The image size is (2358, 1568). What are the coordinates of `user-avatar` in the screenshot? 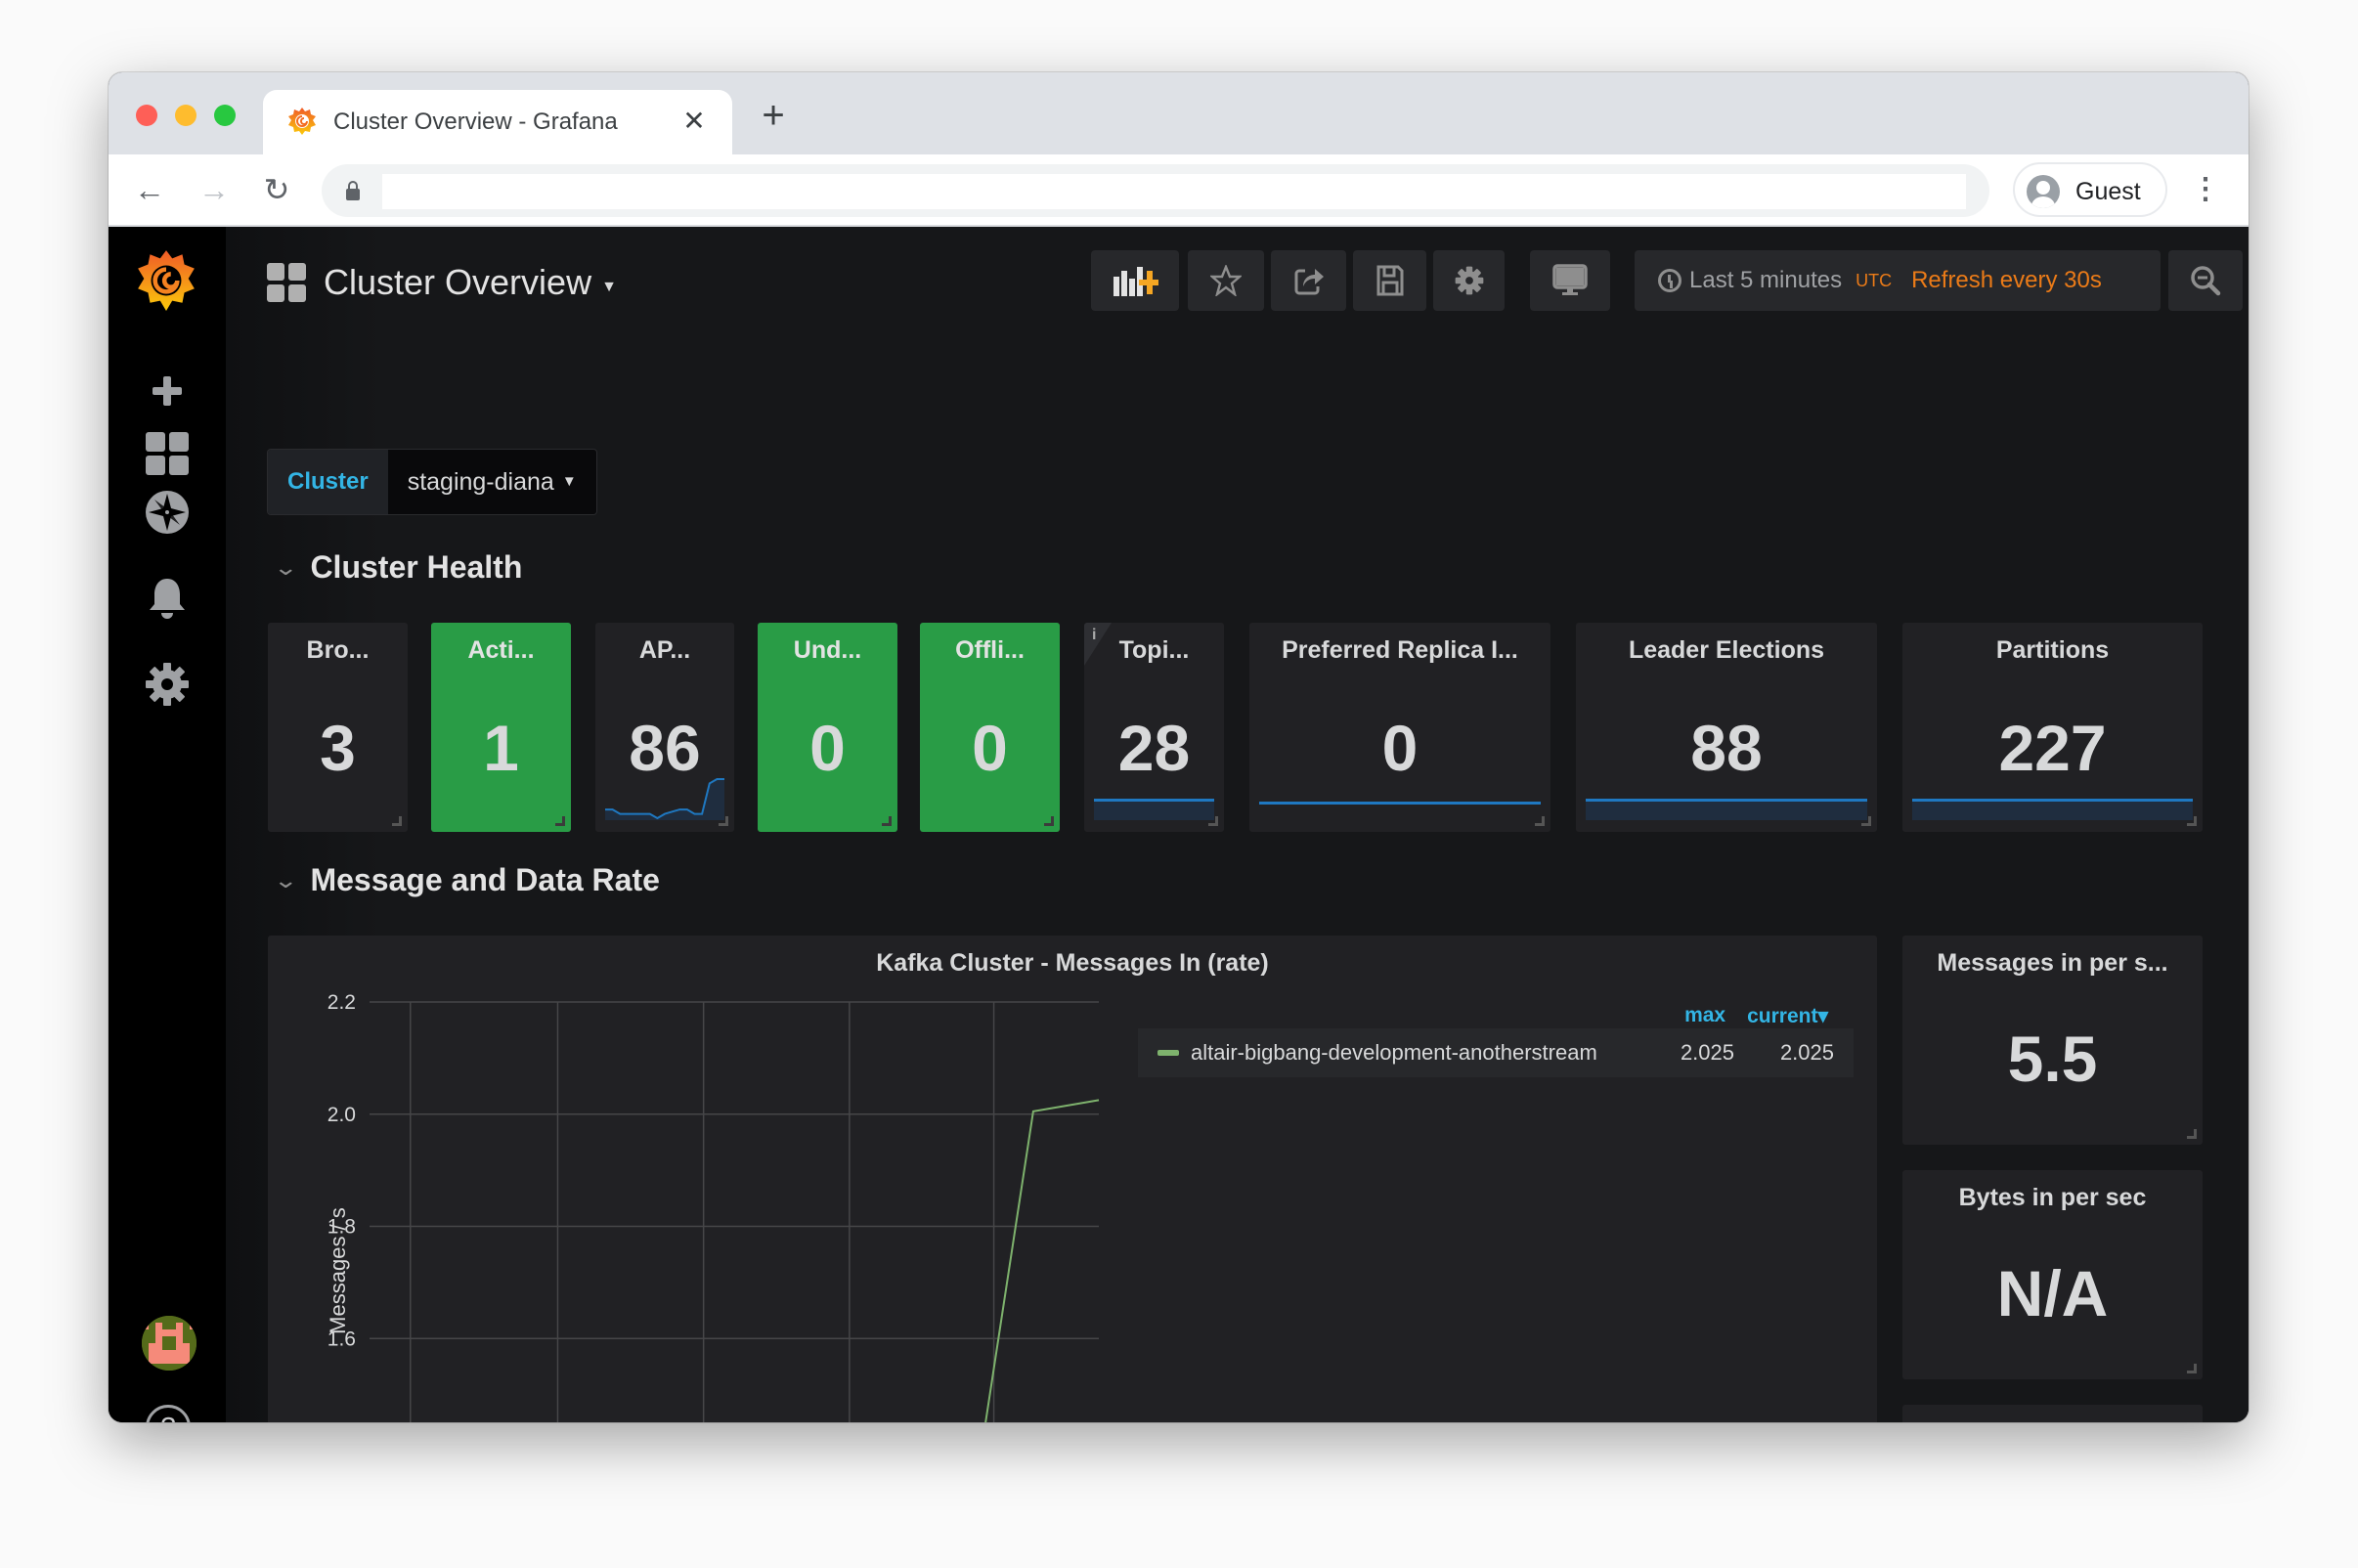 It's located at (169, 1343).